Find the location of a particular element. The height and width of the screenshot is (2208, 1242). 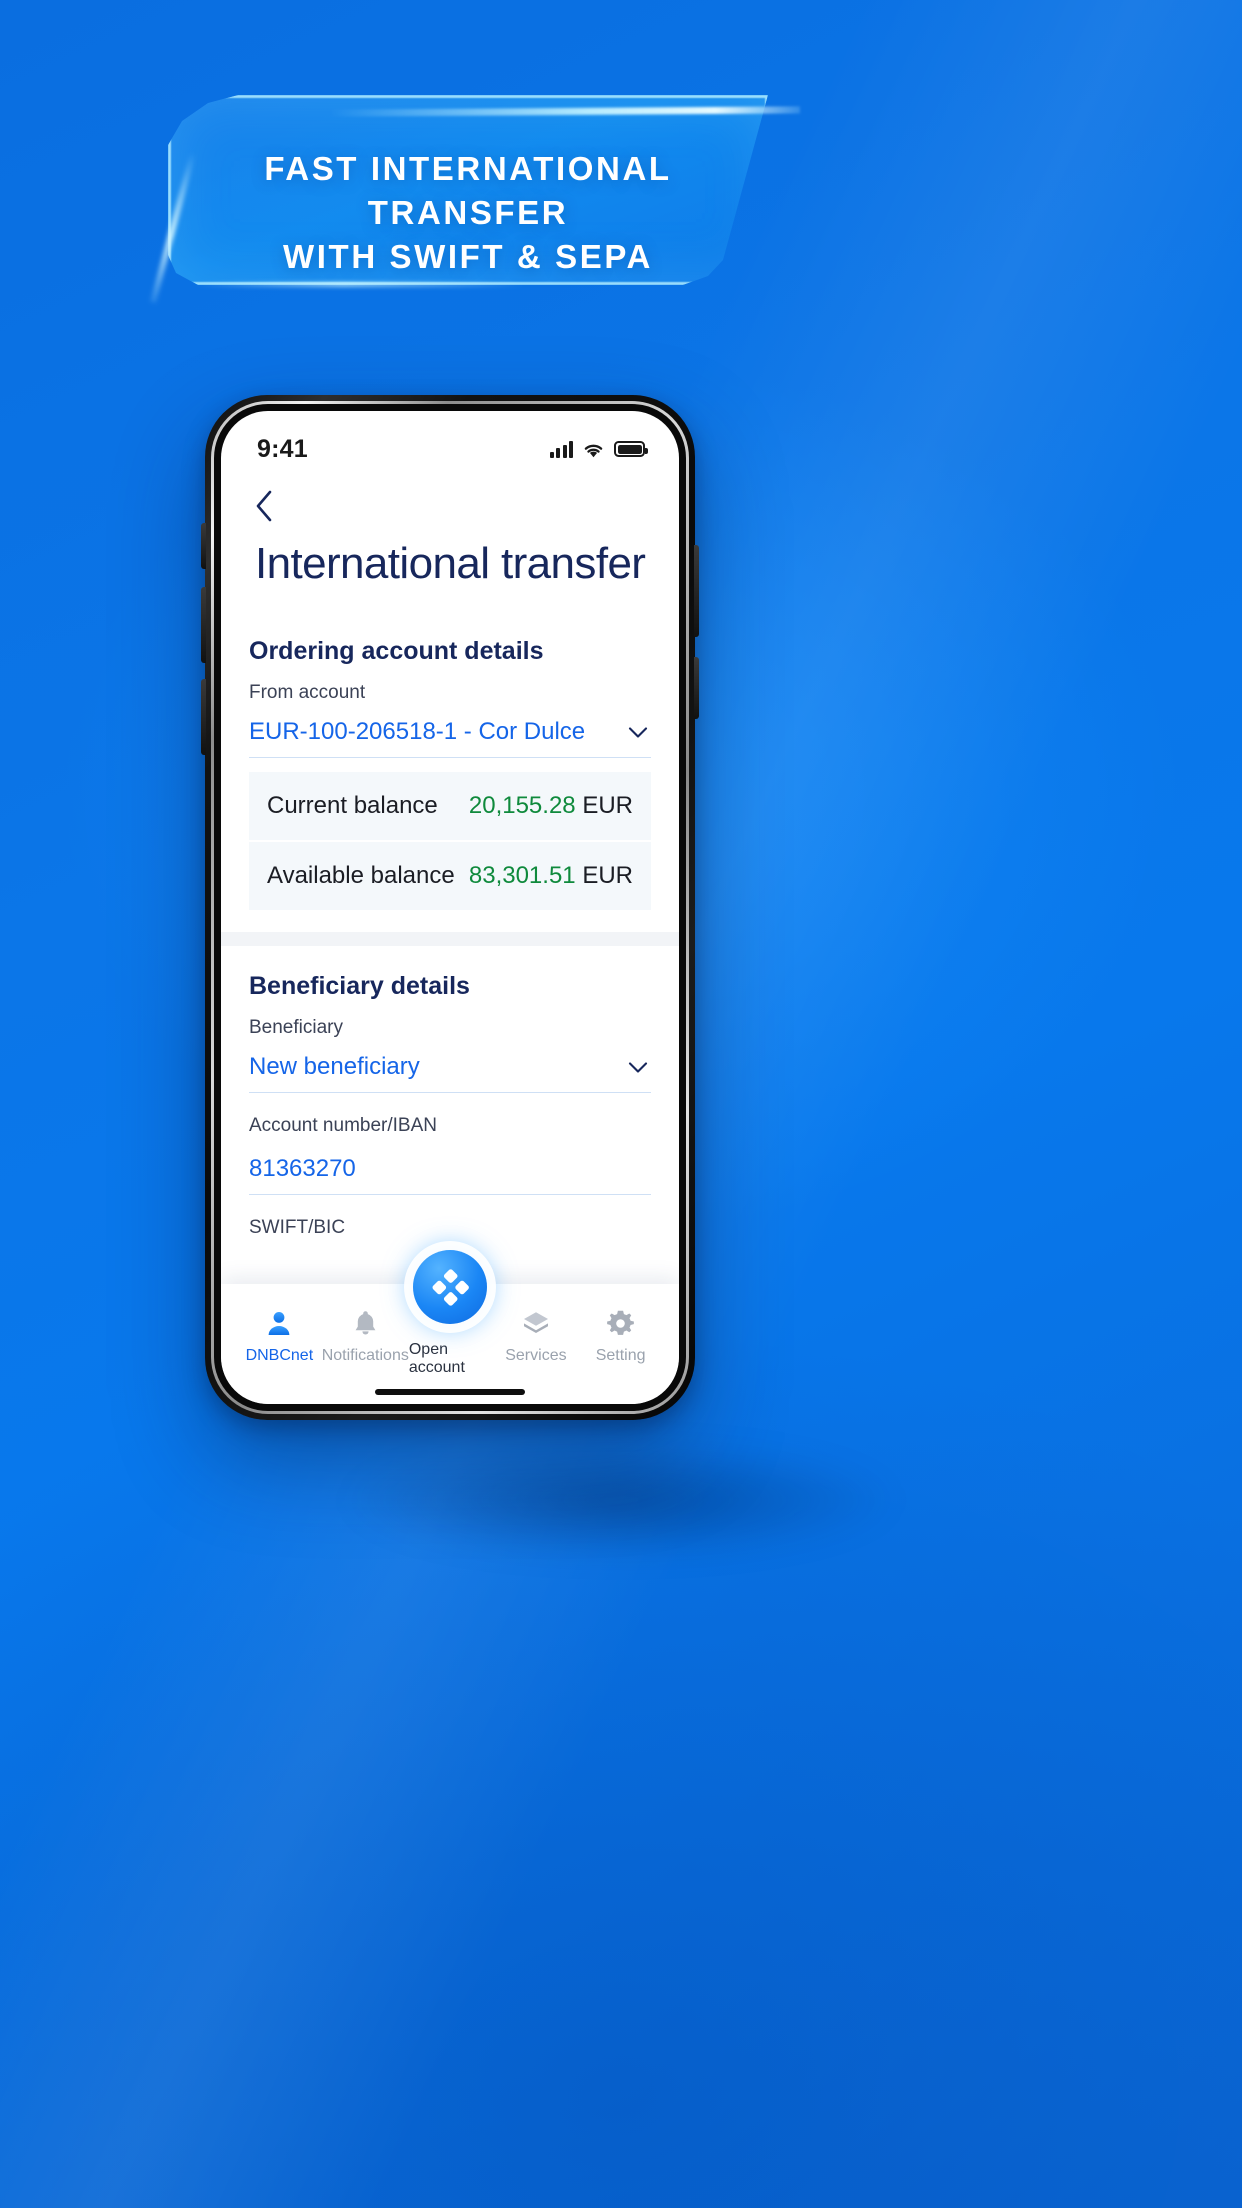

battery-full-icon is located at coordinates (631, 449).